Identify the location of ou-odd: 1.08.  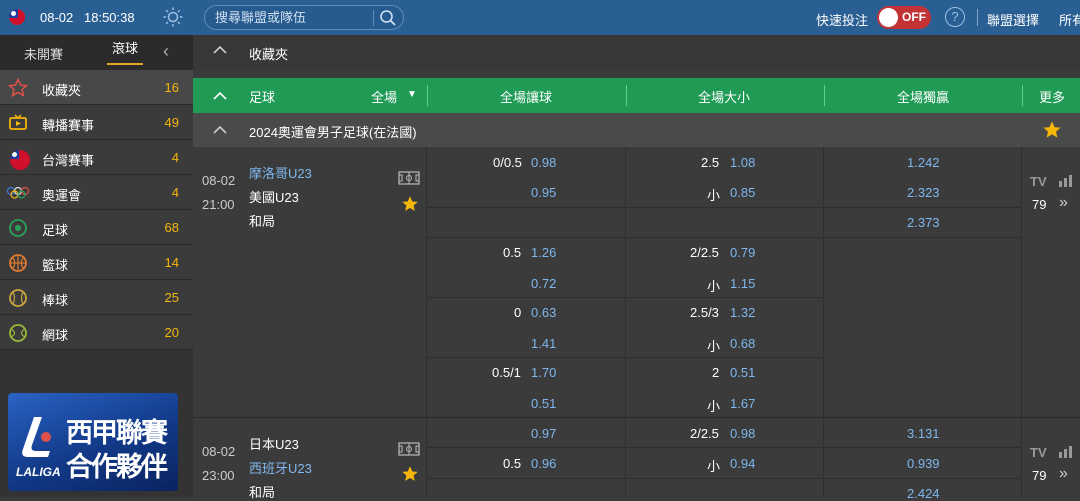
(742, 162).